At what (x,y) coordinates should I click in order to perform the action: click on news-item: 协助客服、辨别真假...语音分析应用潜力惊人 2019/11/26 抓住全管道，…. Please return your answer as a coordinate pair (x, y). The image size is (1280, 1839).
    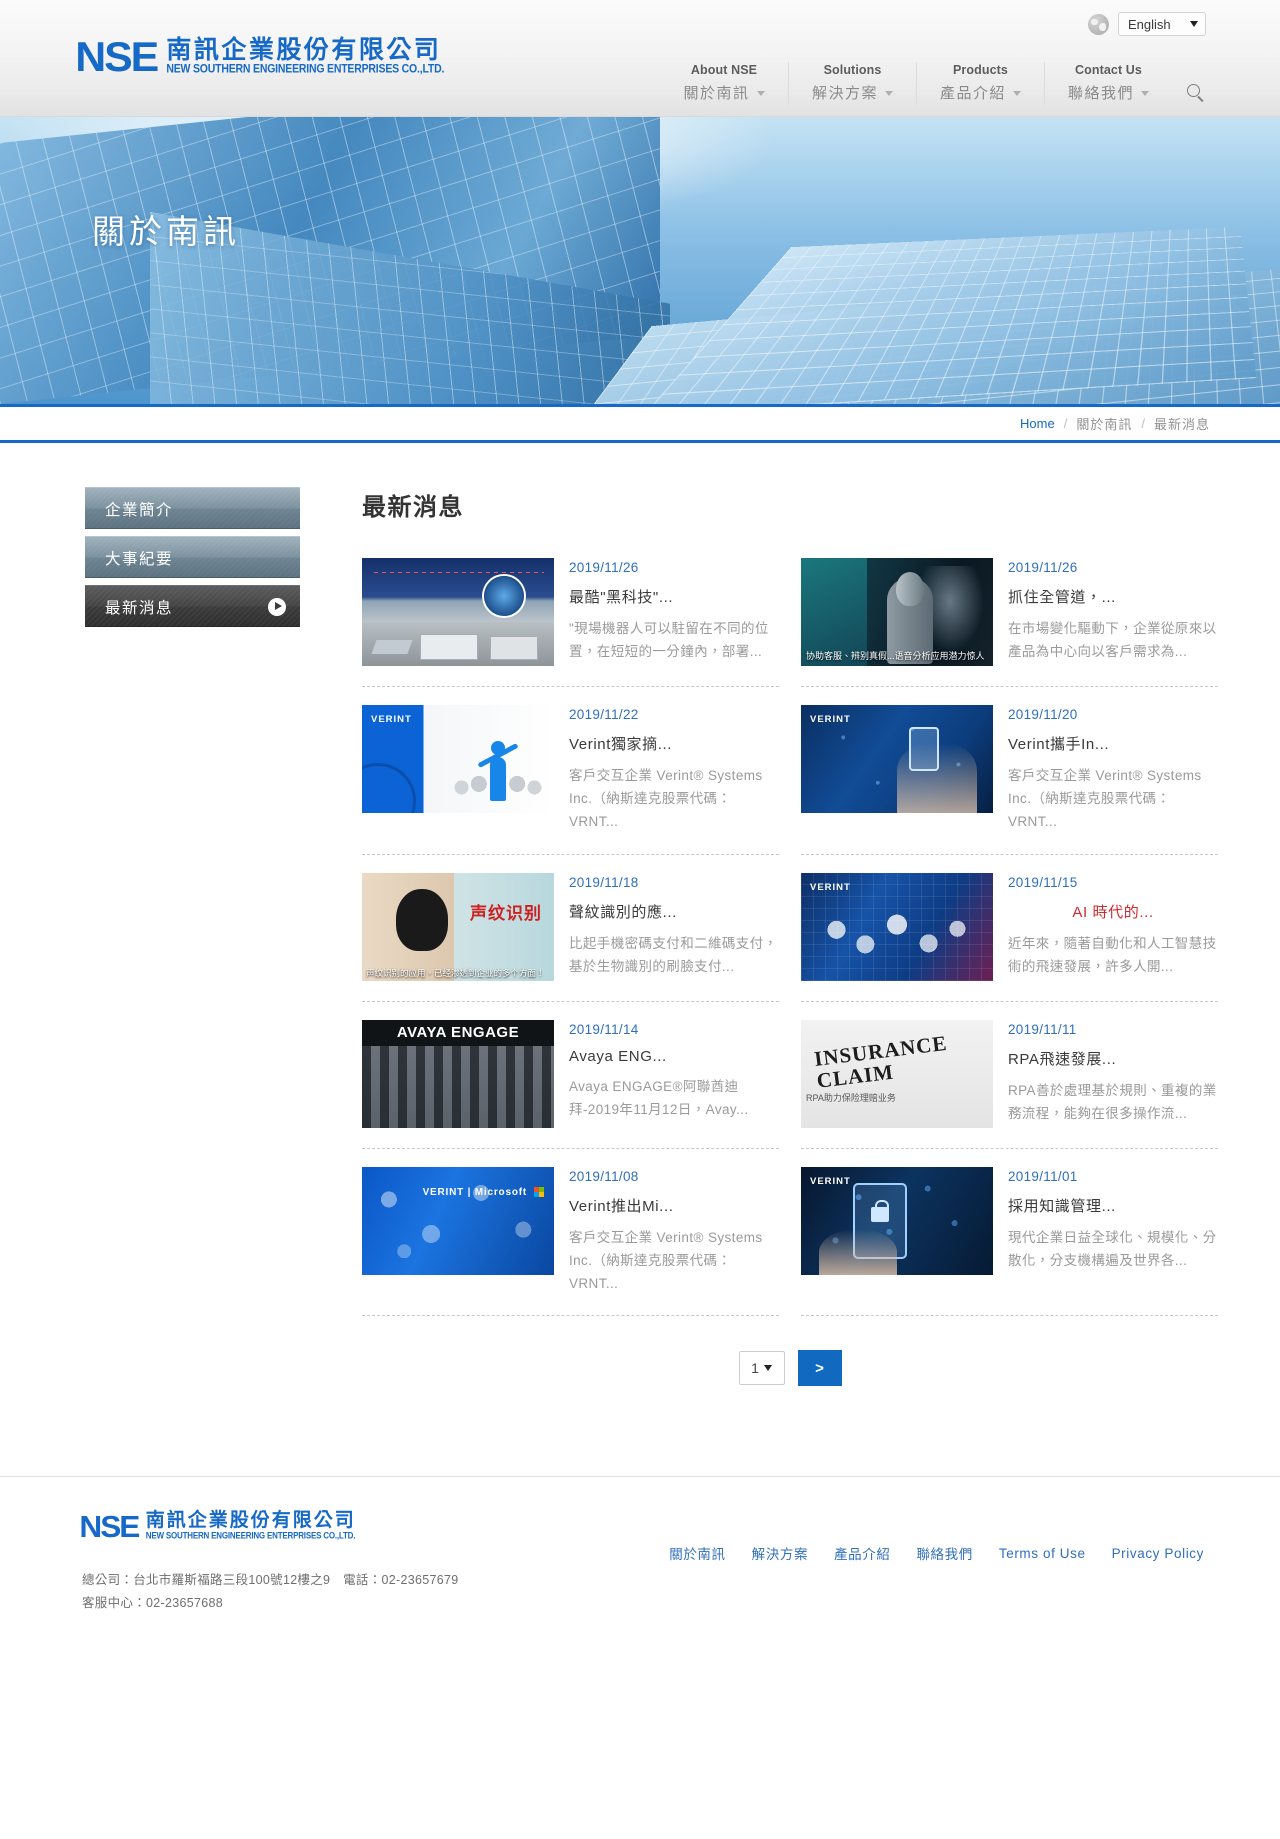
    Looking at the image, I should click on (1009, 622).